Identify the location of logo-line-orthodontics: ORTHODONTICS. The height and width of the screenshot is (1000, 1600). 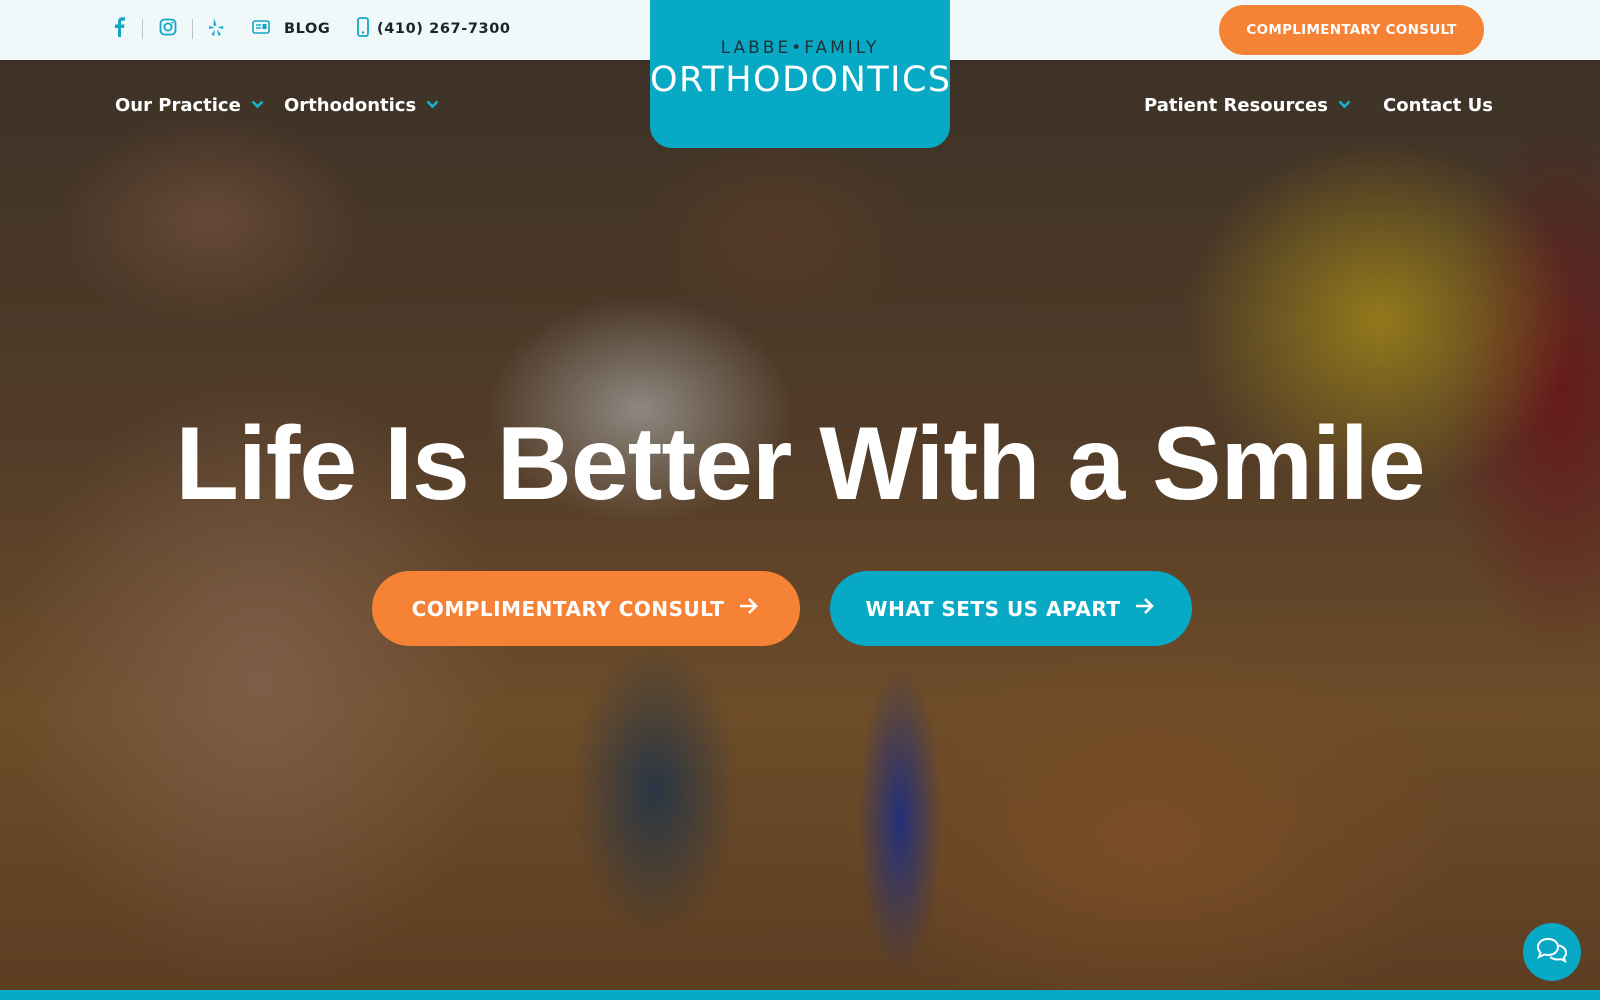
(801, 80).